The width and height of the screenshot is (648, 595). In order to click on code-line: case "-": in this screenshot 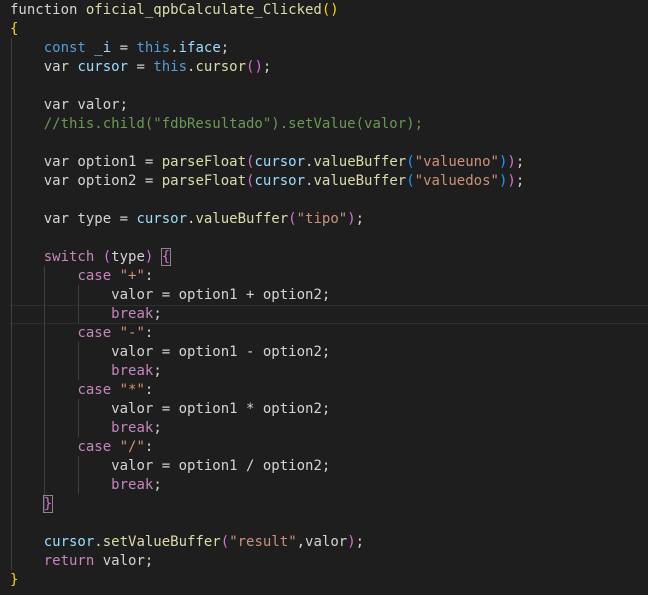, I will do `click(115, 333)`.